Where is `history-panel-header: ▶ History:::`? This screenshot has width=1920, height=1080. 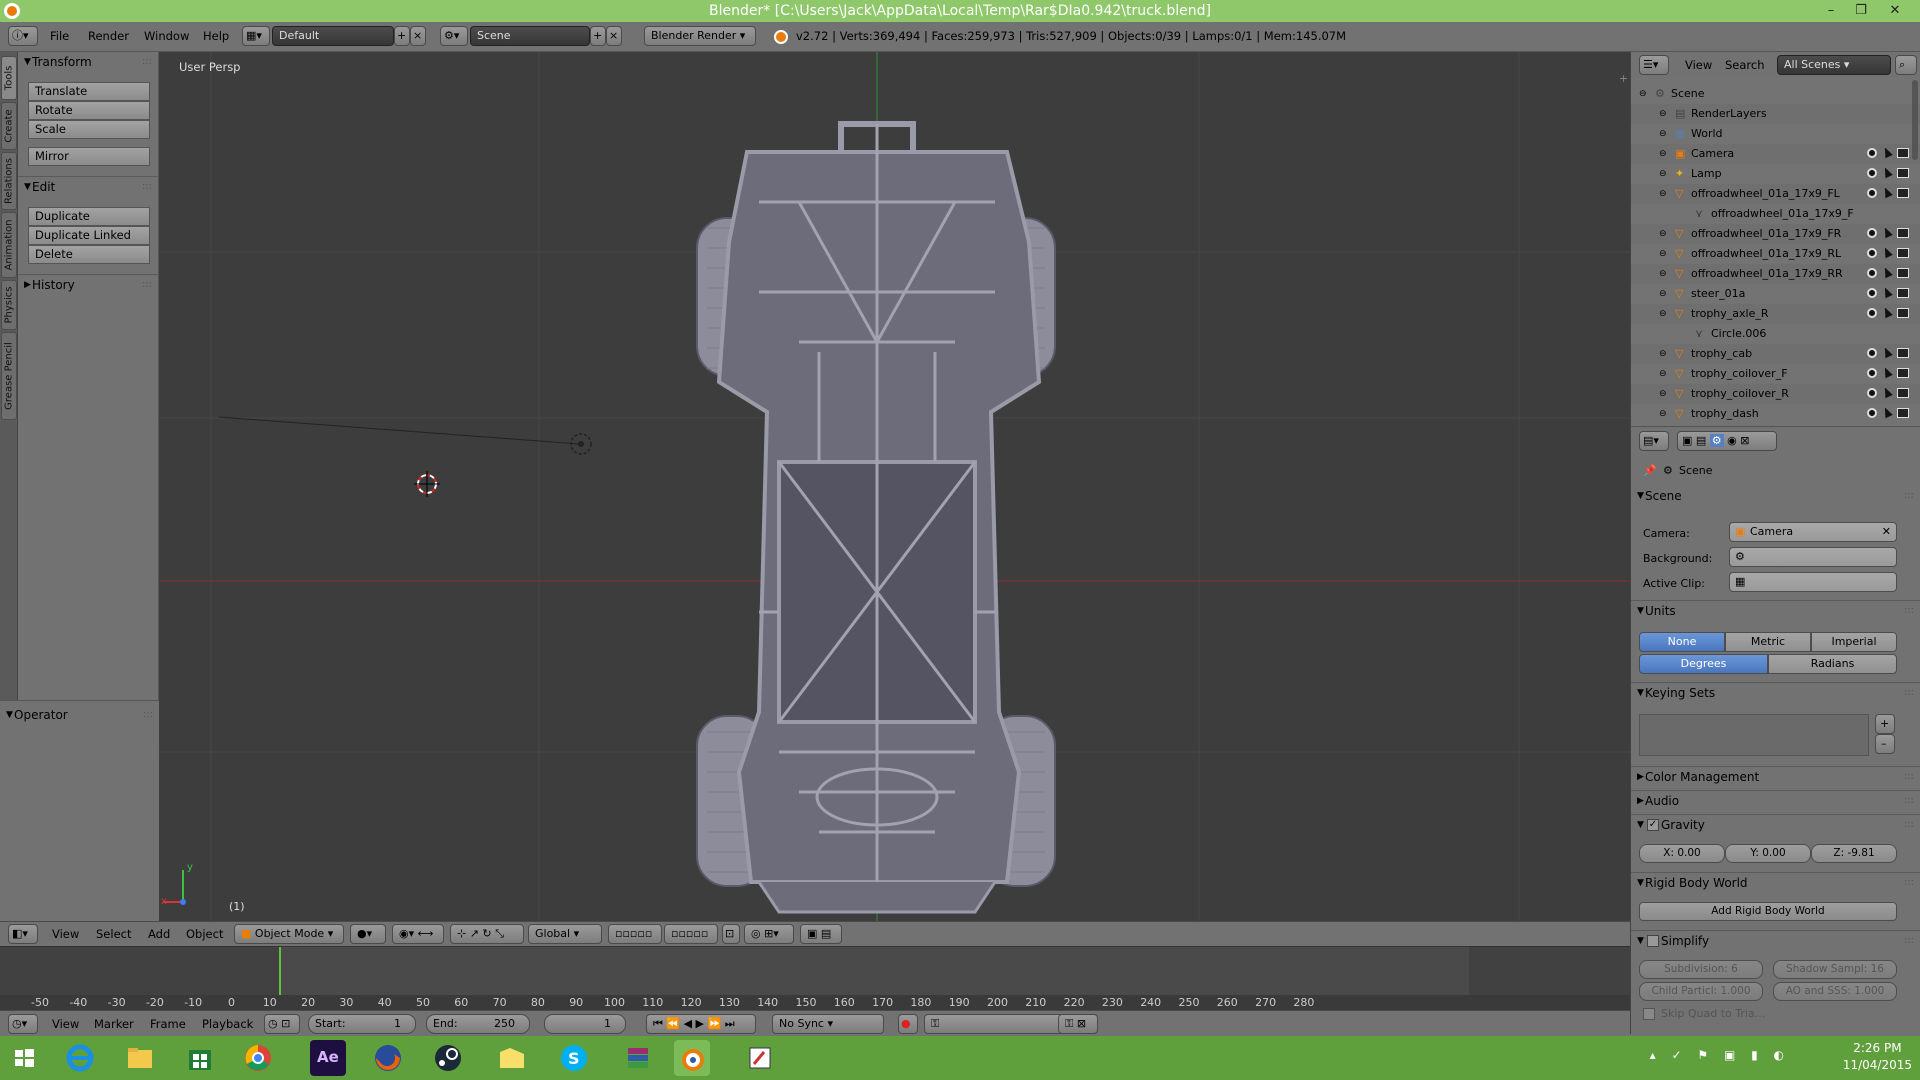 history-panel-header: ▶ History::: is located at coordinates (88, 284).